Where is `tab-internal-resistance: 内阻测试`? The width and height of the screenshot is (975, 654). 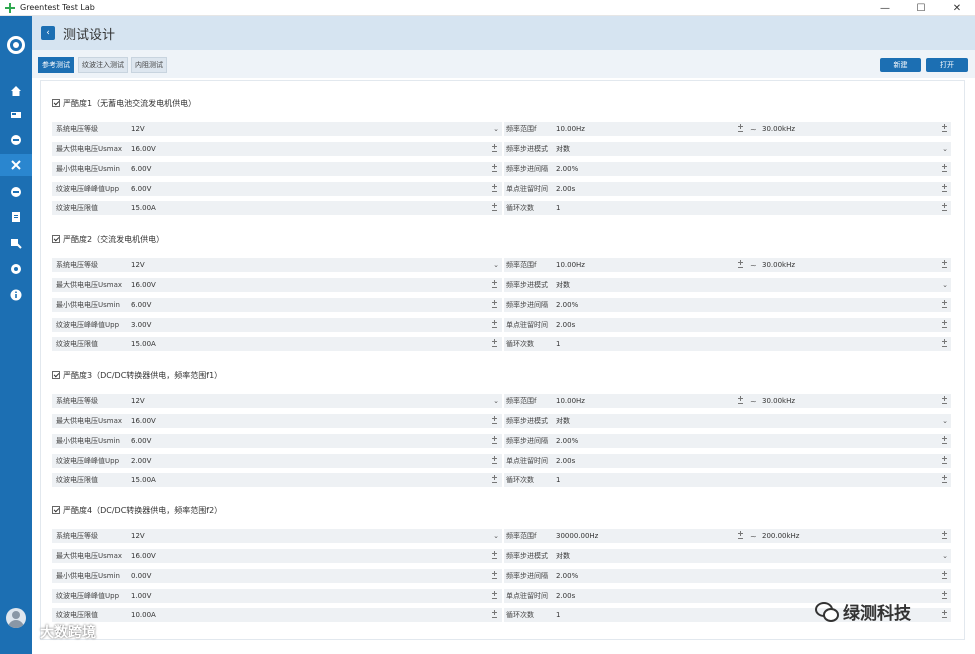 tab-internal-resistance: 内阻测试 is located at coordinates (149, 65).